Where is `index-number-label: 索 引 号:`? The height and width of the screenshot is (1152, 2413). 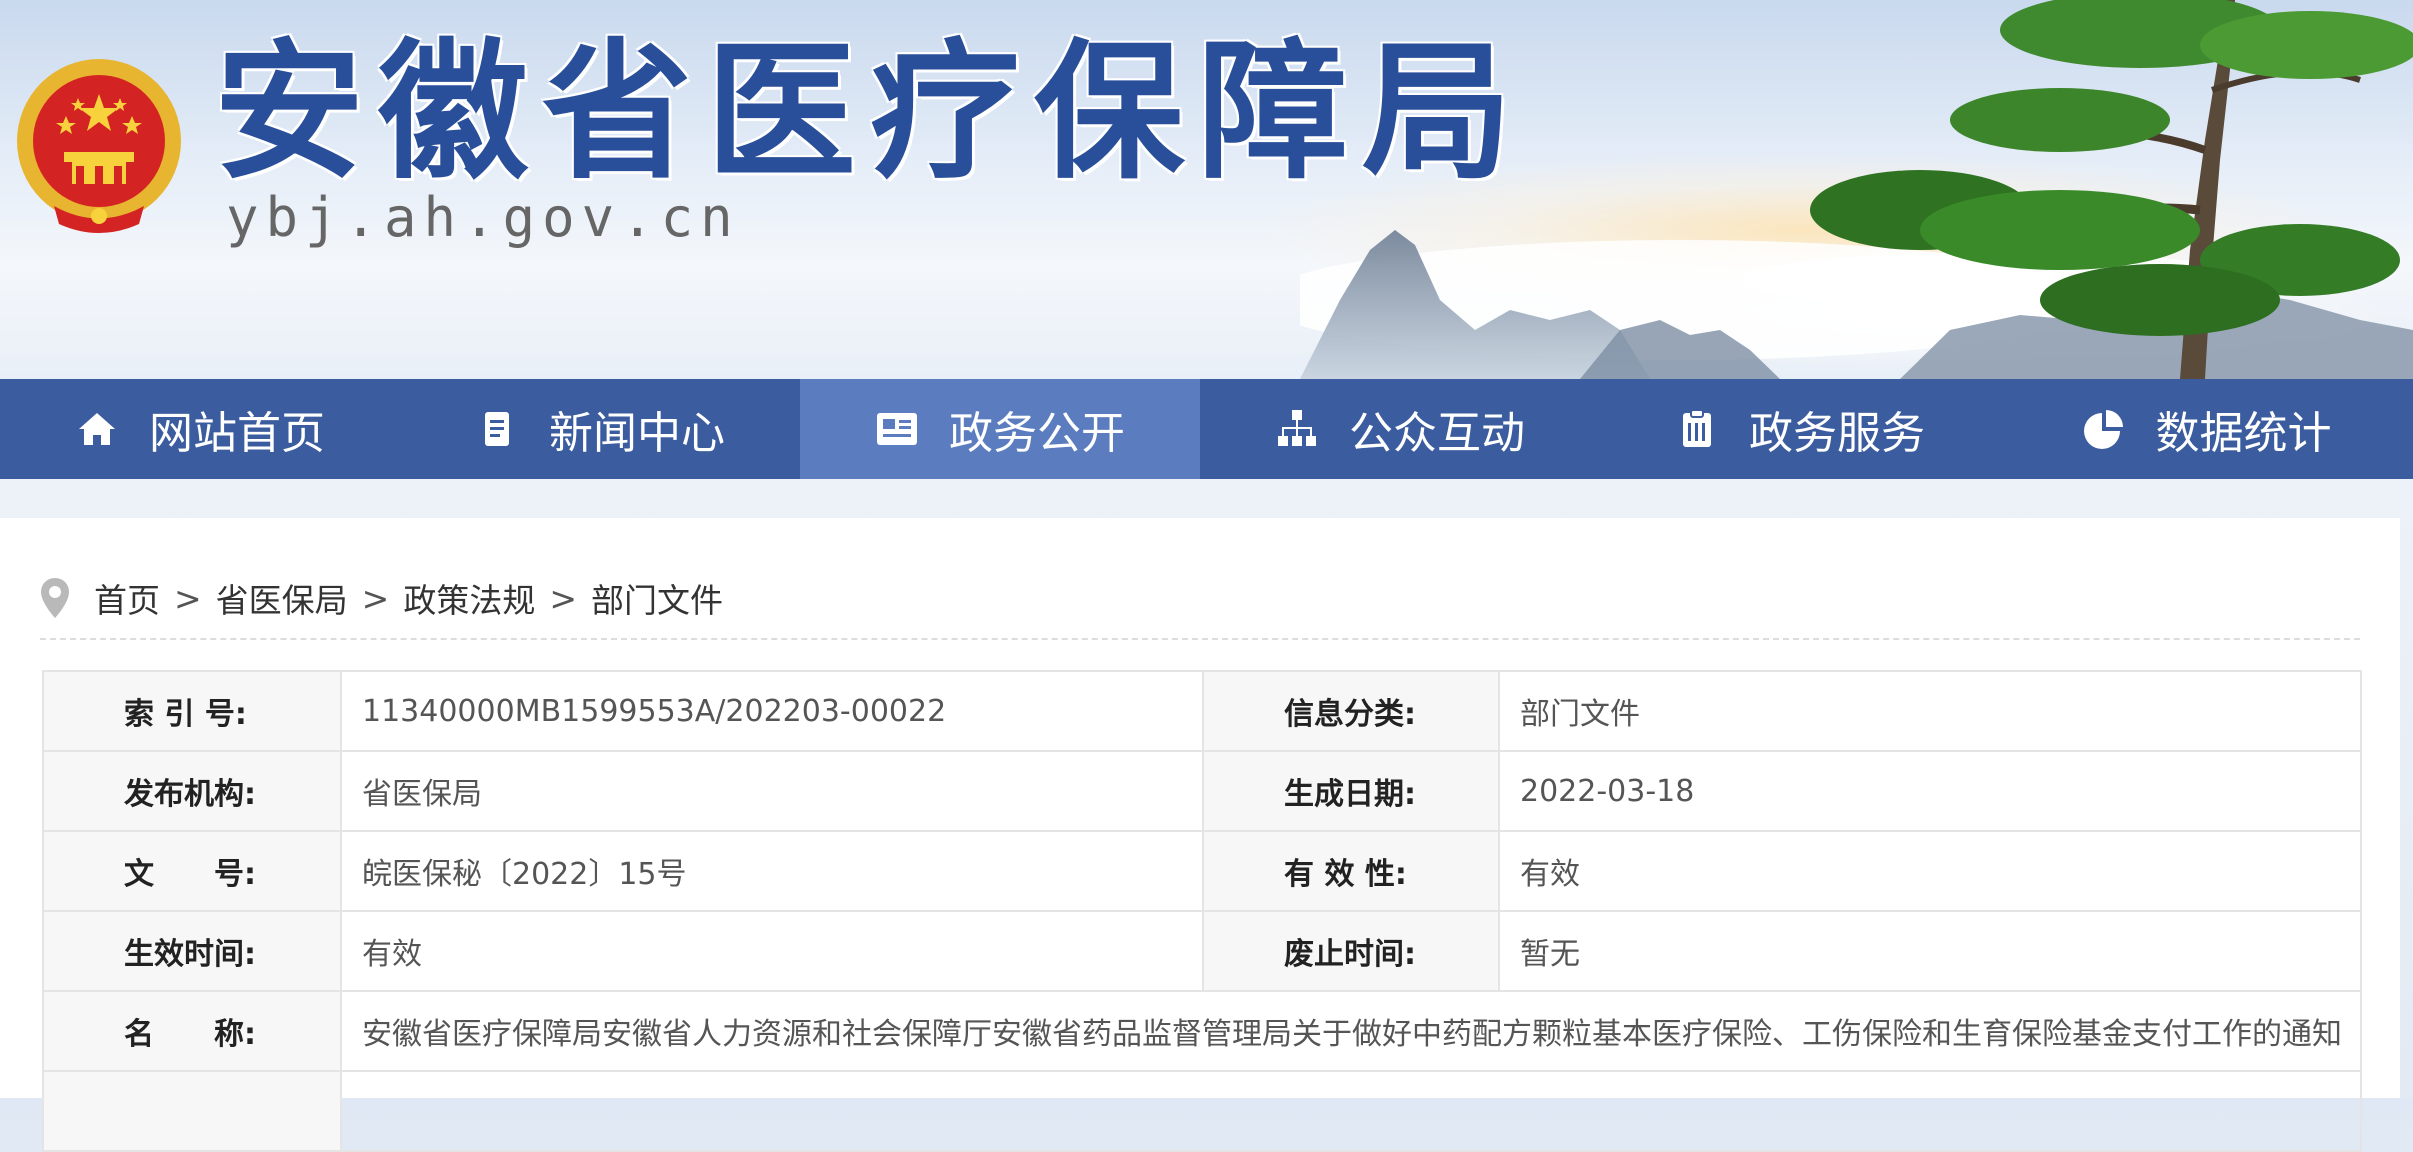 index-number-label: 索 引 号: is located at coordinates (192, 711).